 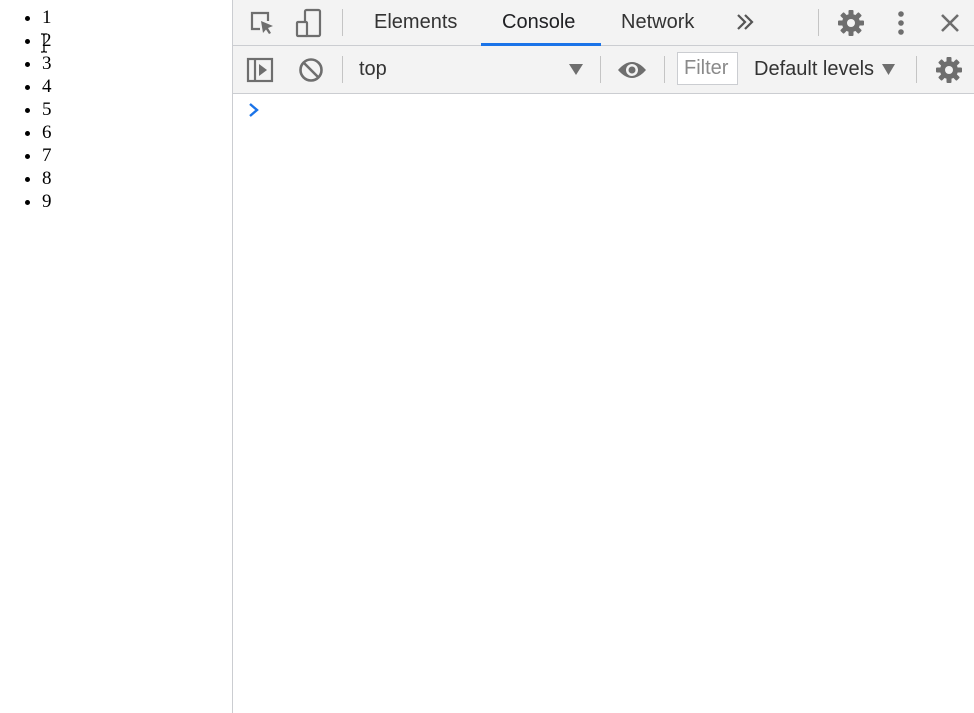 What do you see at coordinates (137, 63) in the screenshot?
I see `list-item: 3` at bounding box center [137, 63].